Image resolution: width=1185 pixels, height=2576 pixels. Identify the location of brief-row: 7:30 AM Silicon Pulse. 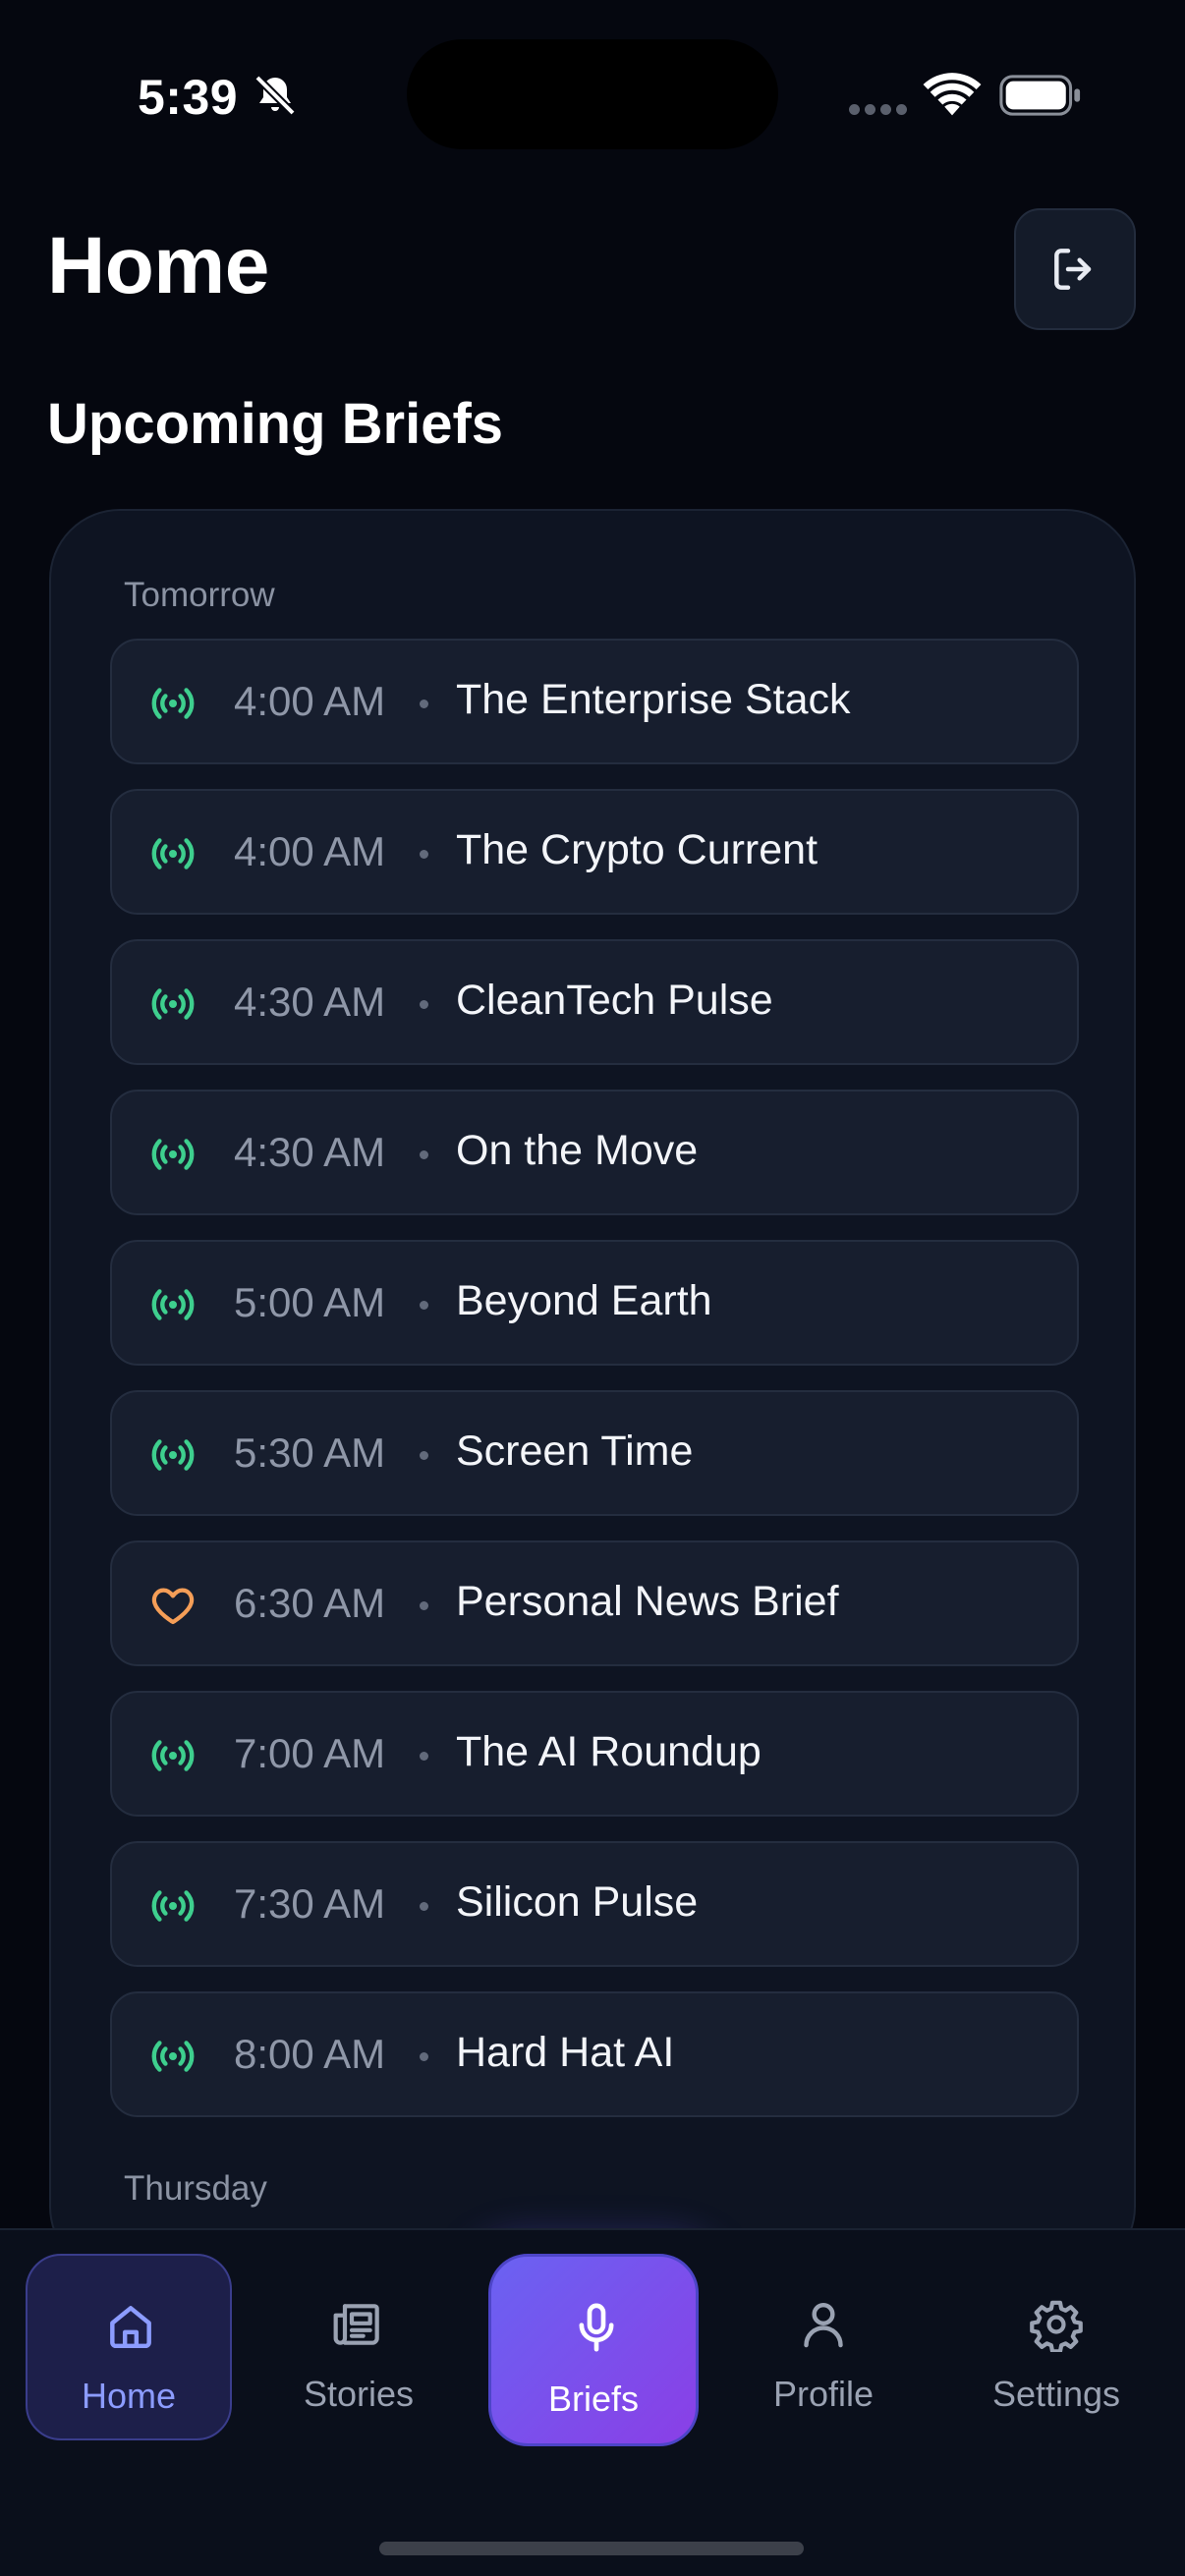
(594, 1904).